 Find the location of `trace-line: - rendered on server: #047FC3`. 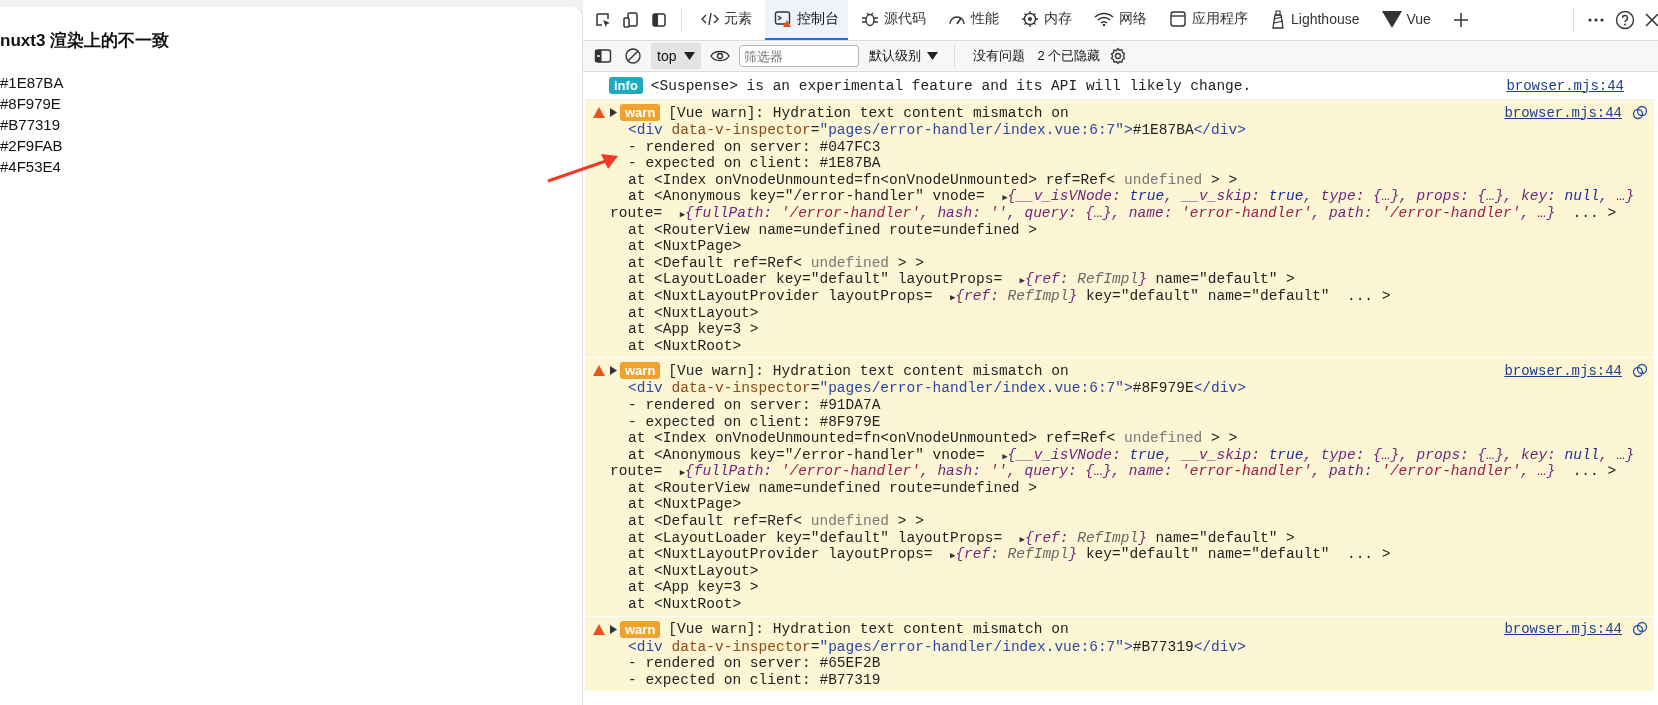

trace-line: - rendered on server: #047FC3 is located at coordinates (754, 147).